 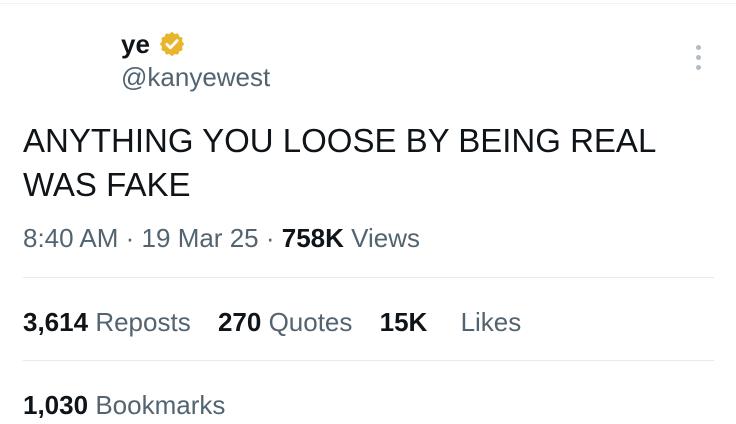 I want to click on likes-stat: 15K Likes, so click(x=451, y=322).